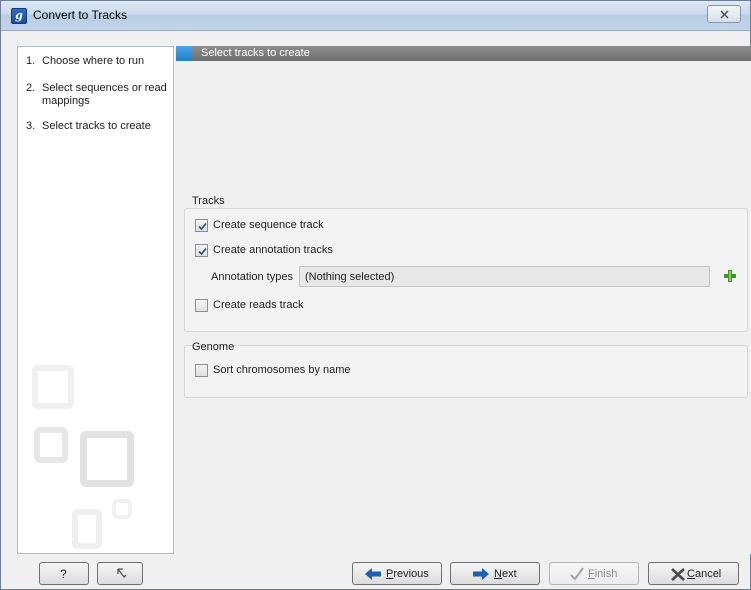 Image resolution: width=751 pixels, height=590 pixels. I want to click on step-title: Select tracks to create, so click(255, 53).